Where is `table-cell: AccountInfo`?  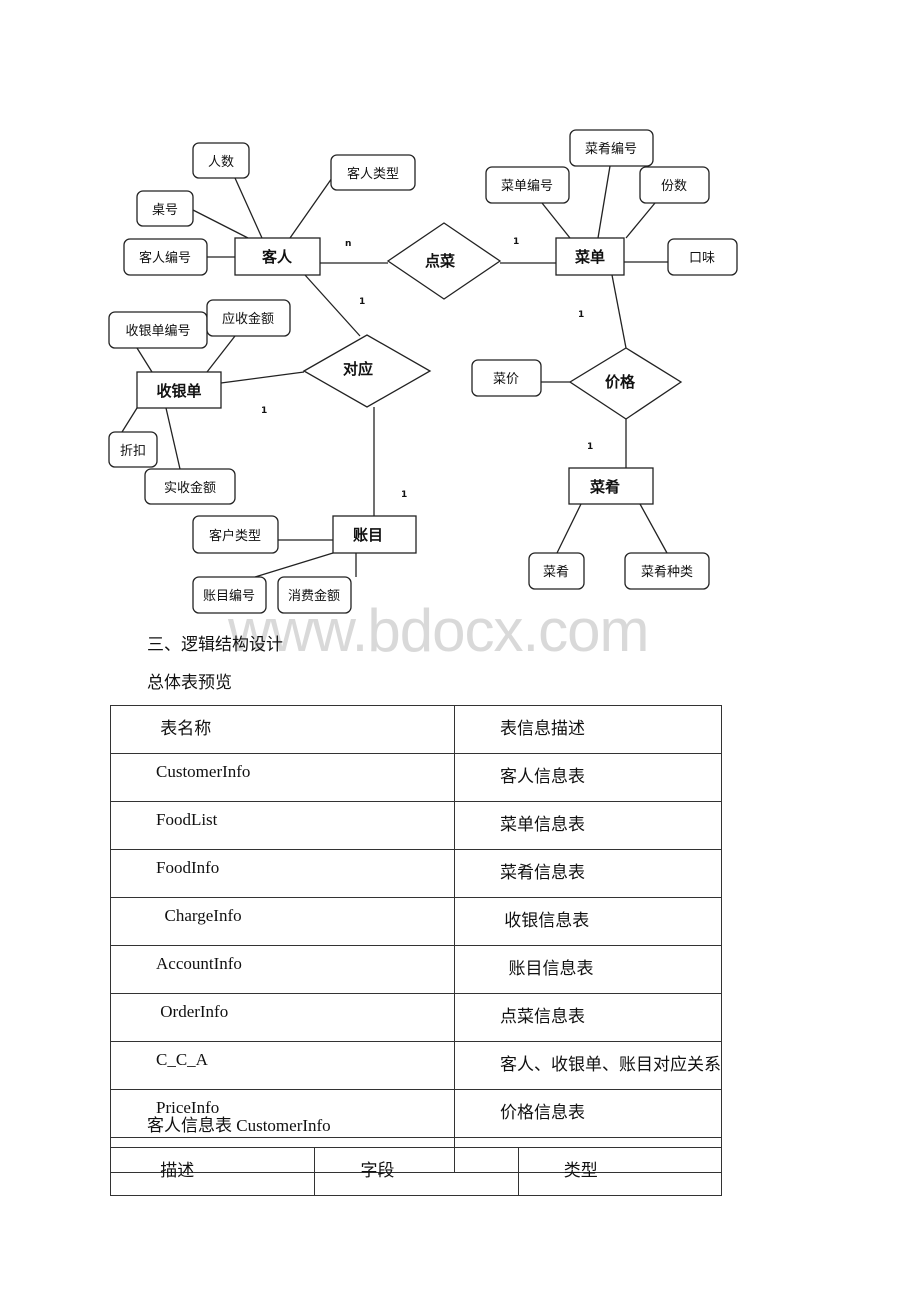
table-cell: AccountInfo is located at coordinates (282, 969).